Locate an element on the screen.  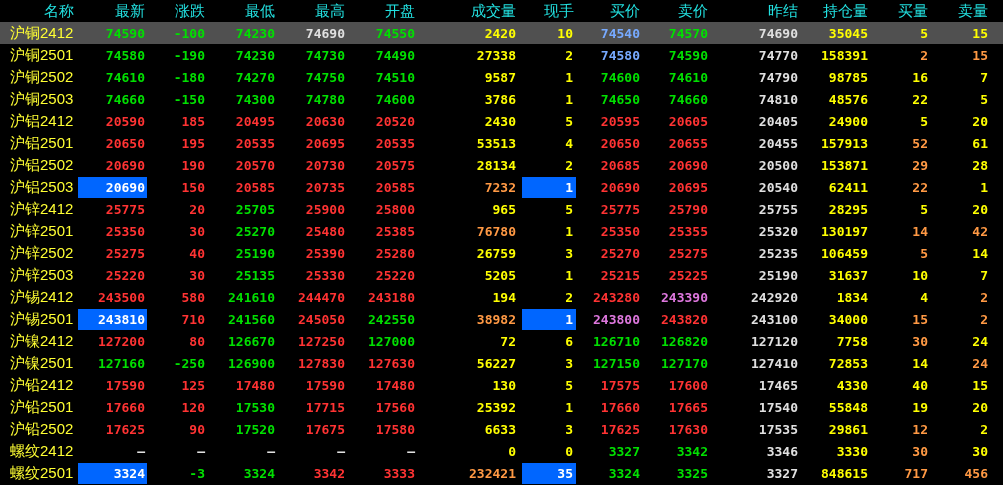
table-cell: 9587 is located at coordinates (500, 77).